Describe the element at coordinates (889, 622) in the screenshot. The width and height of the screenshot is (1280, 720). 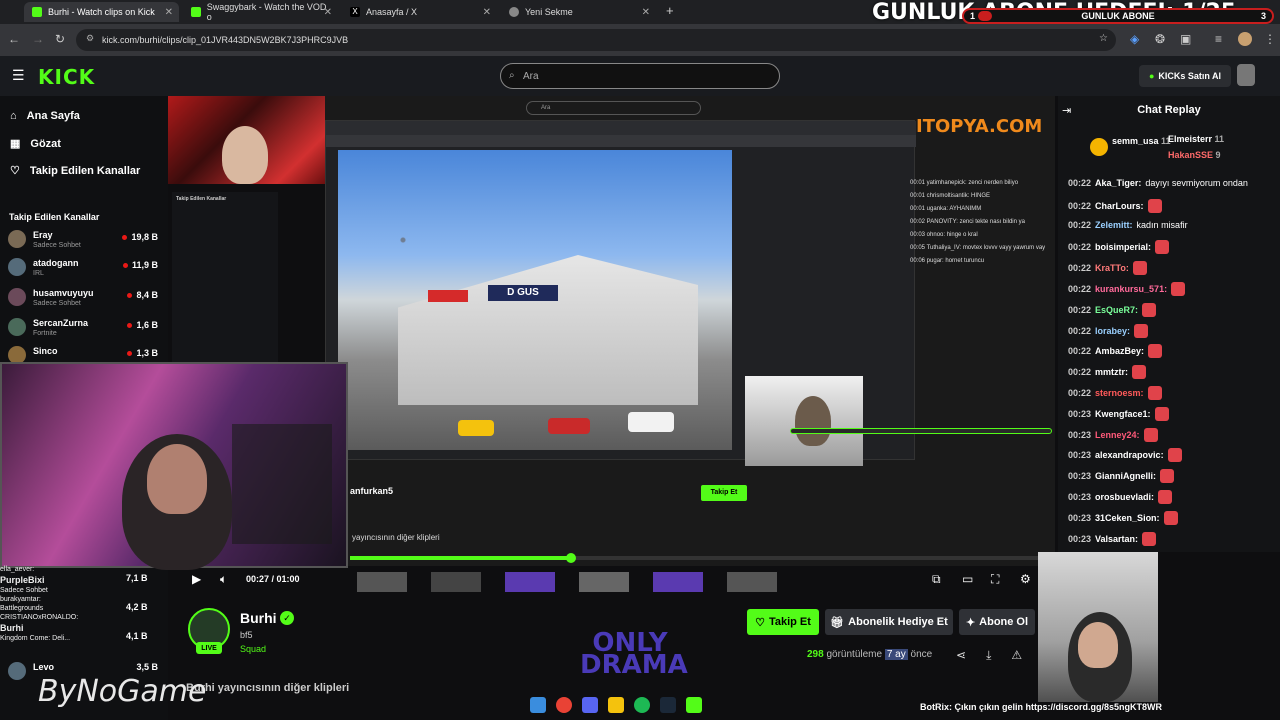
I see `gift-subscription-button: 🎁︎ Abonelik Hediye Et` at that location.